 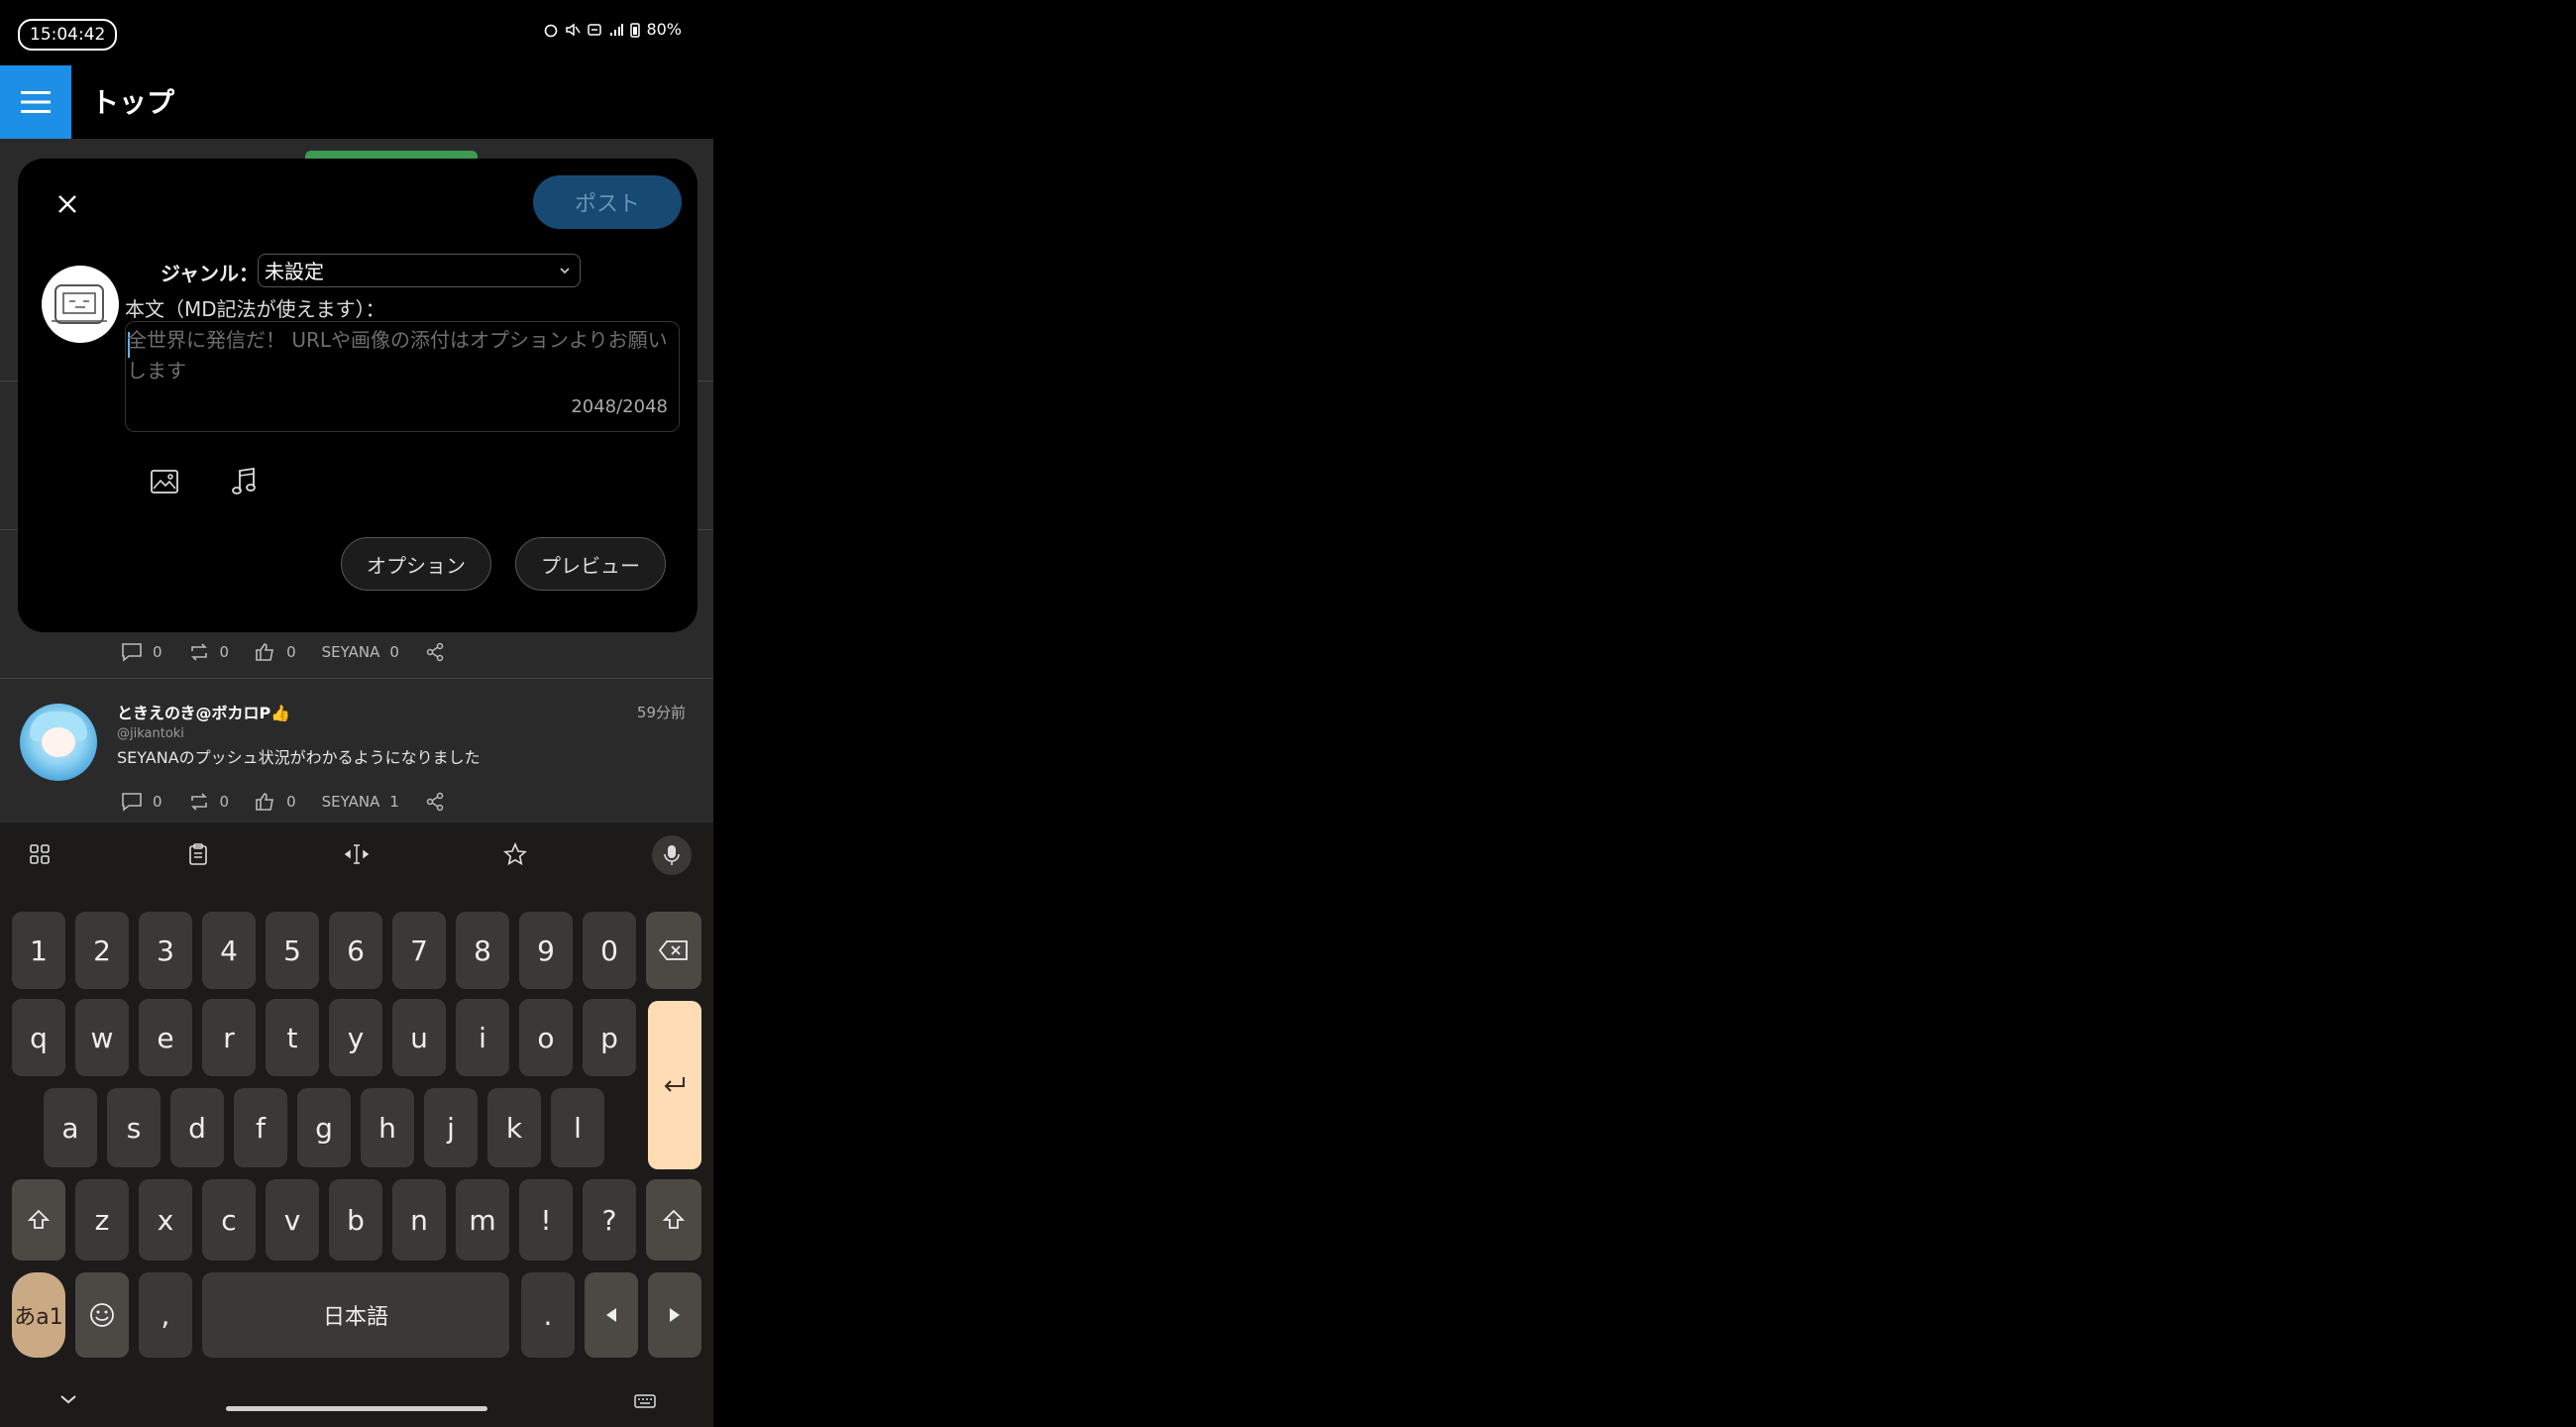 What do you see at coordinates (198, 854) in the screenshot?
I see `clipboard-button` at bounding box center [198, 854].